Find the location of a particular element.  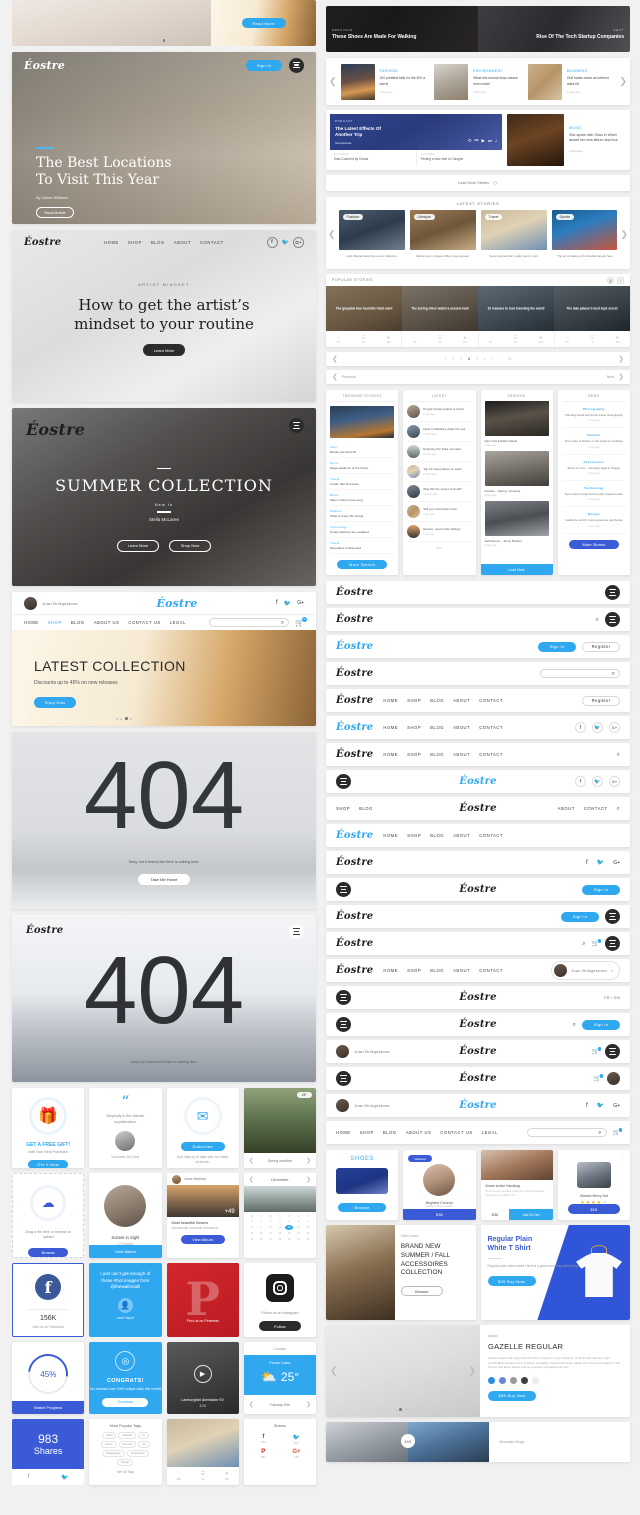

nav-item-shop: SHOP is located at coordinates (367, 1132).